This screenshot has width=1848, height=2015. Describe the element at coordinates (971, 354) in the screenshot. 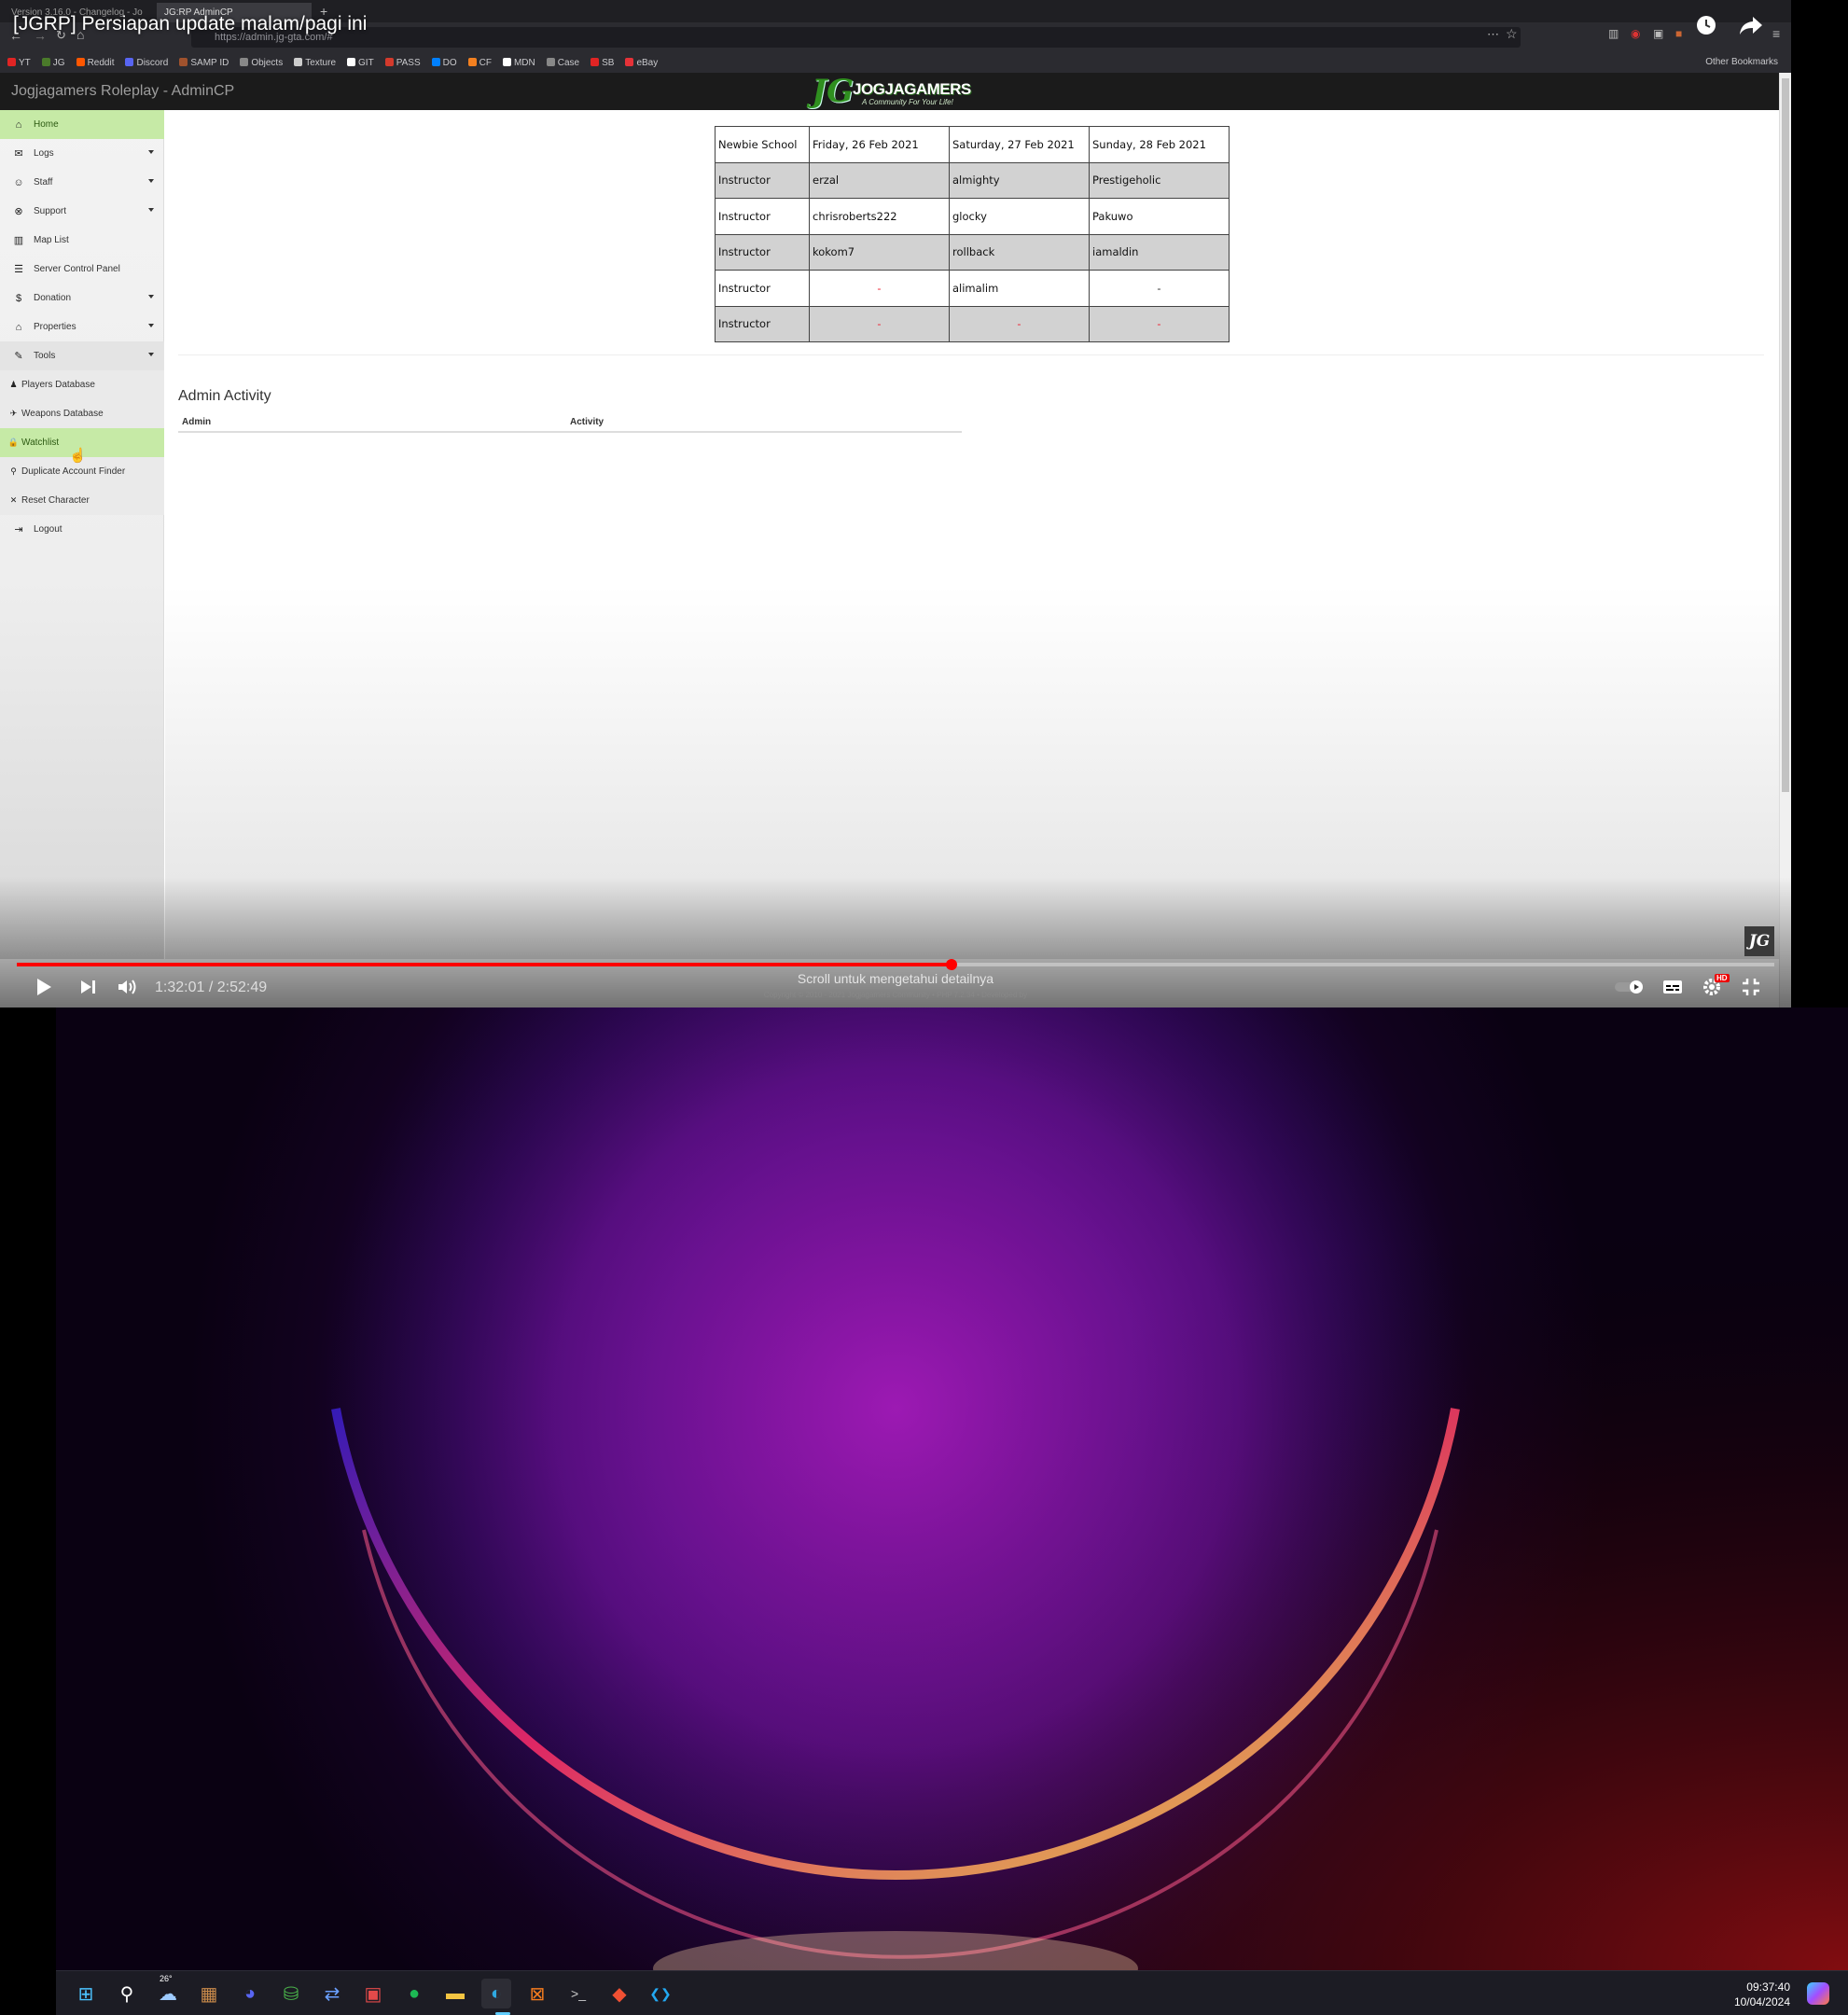

I see `divider` at that location.